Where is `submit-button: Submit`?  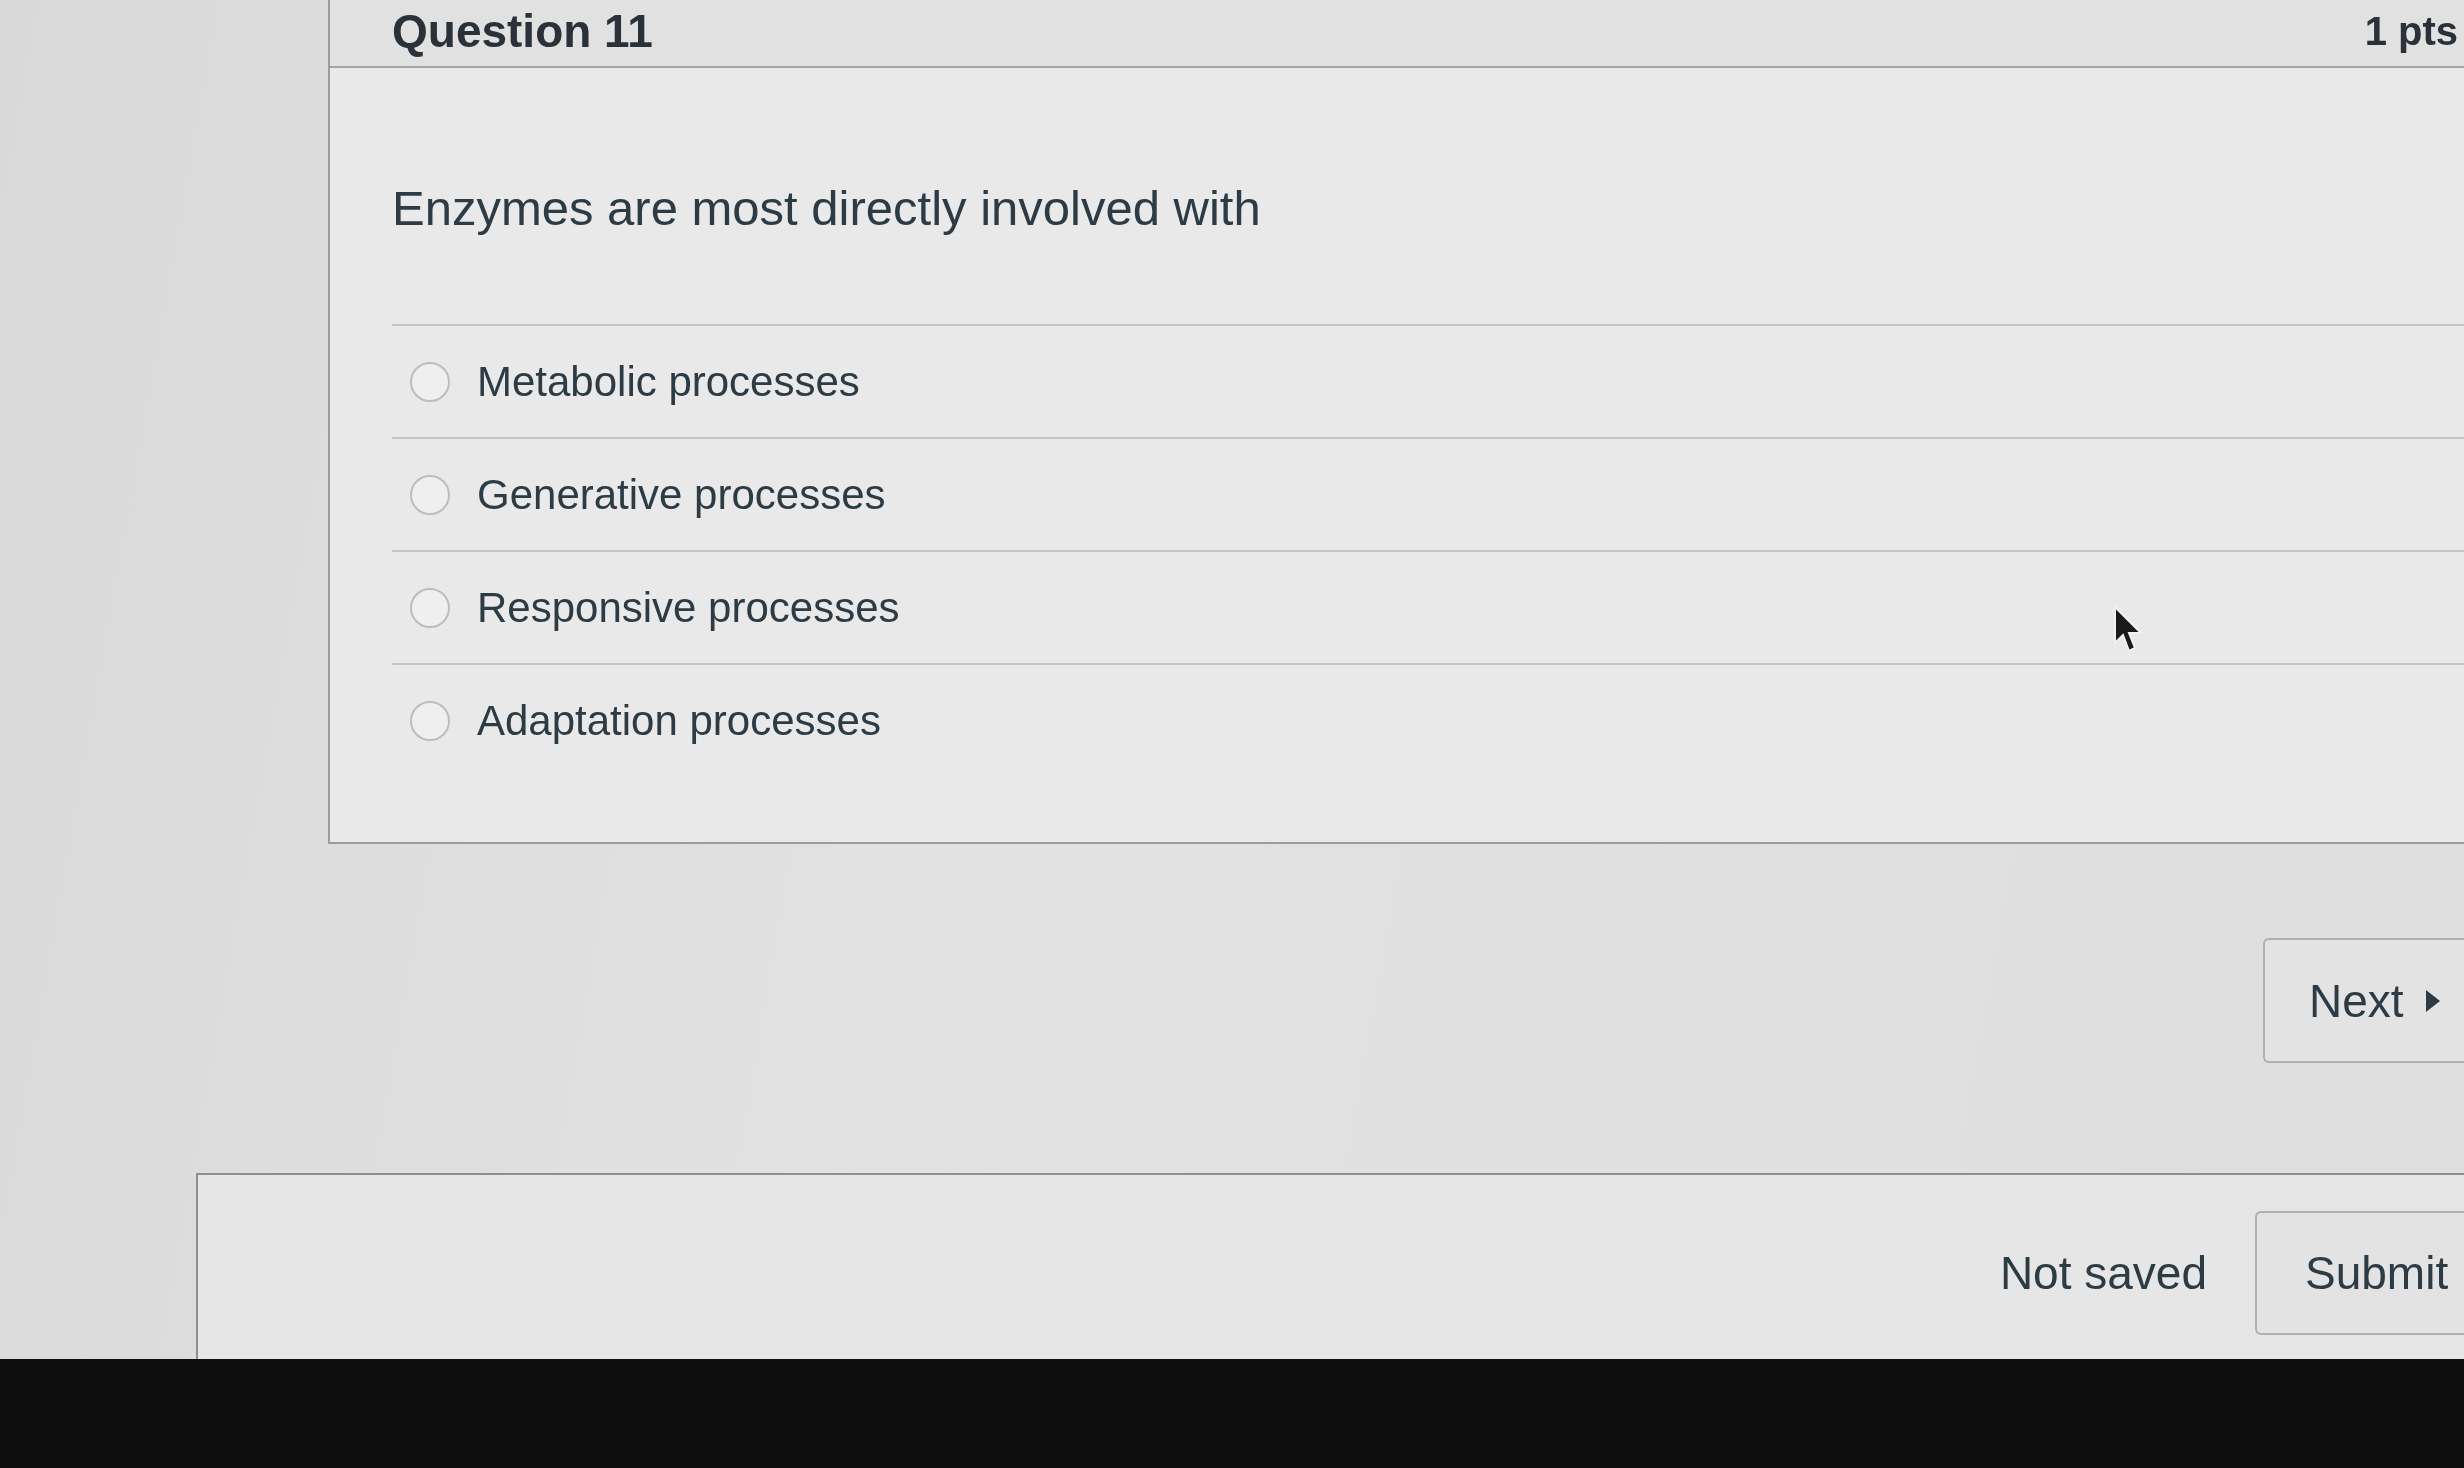 submit-button: Submit is located at coordinates (2359, 1273).